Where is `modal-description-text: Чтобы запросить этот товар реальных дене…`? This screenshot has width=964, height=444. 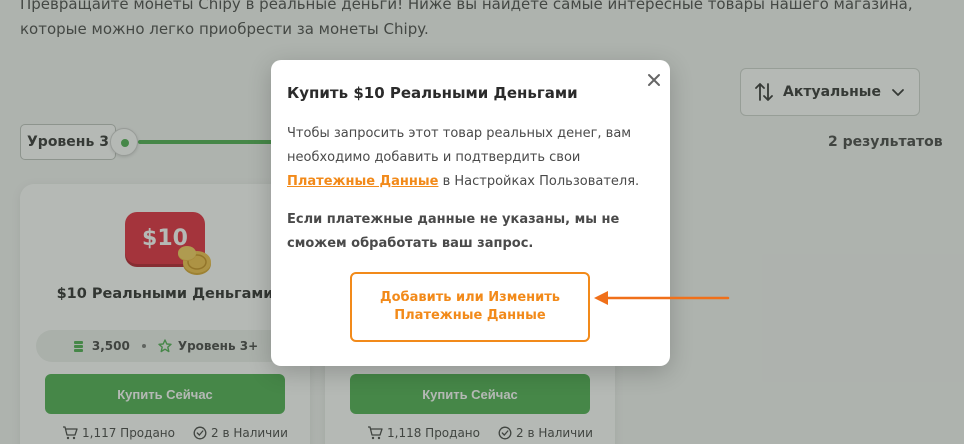 modal-description-text: Чтобы запросить этот товар реальных дене… is located at coordinates (459, 145).